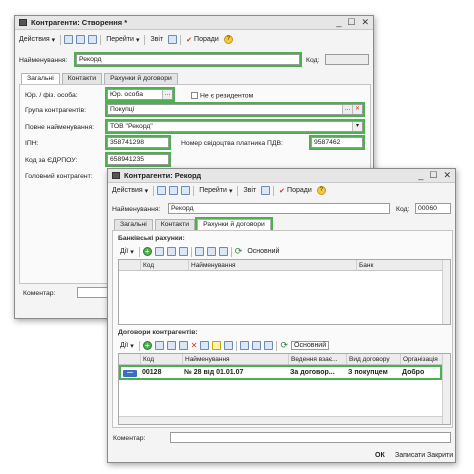  What do you see at coordinates (440, 455) in the screenshot?
I see `close-button: Закрити` at bounding box center [440, 455].